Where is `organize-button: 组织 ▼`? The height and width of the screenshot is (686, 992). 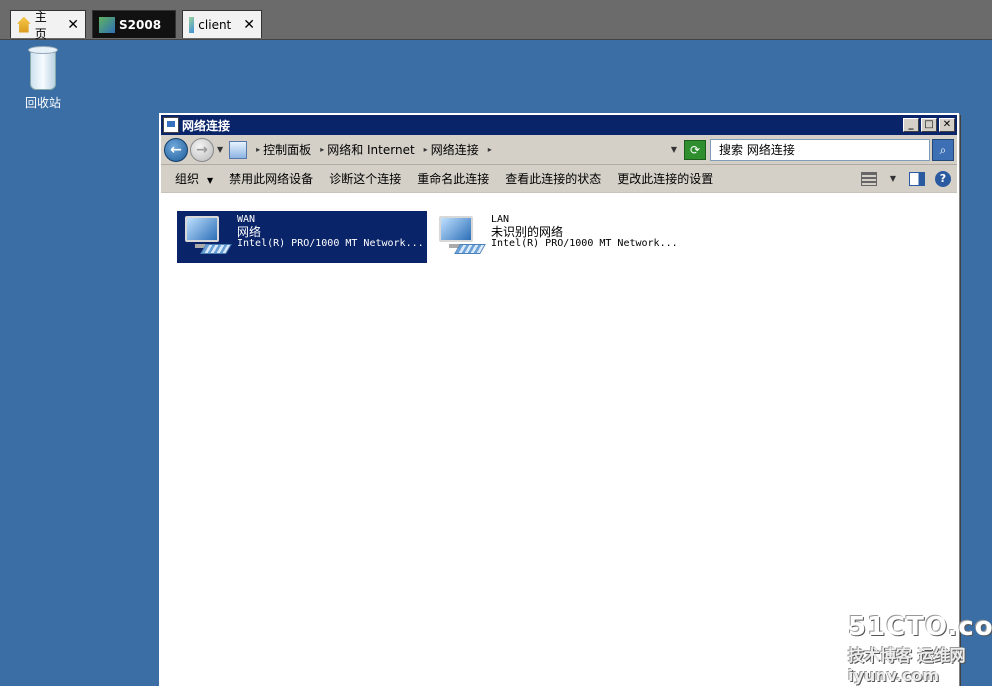
organize-button: 组织 ▼ is located at coordinates (194, 178).